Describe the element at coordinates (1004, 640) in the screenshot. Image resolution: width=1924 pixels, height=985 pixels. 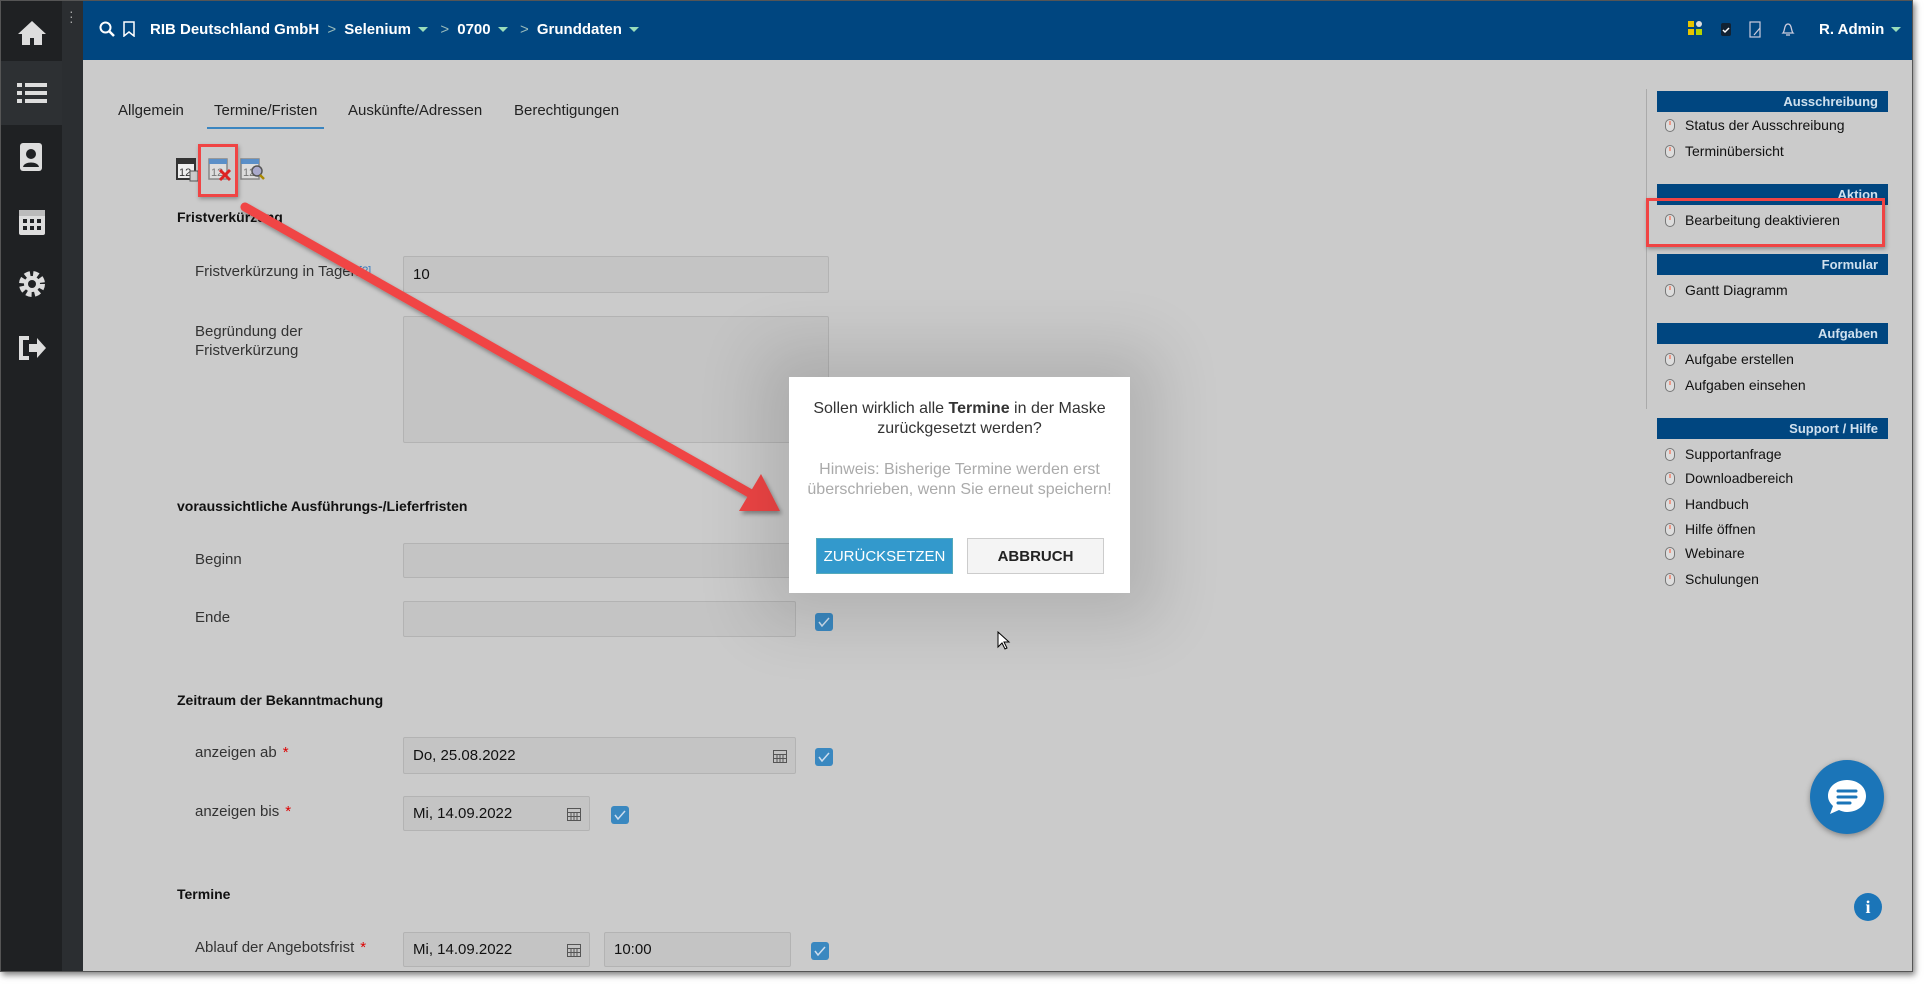
I see `mouse-cursor-icon` at that location.